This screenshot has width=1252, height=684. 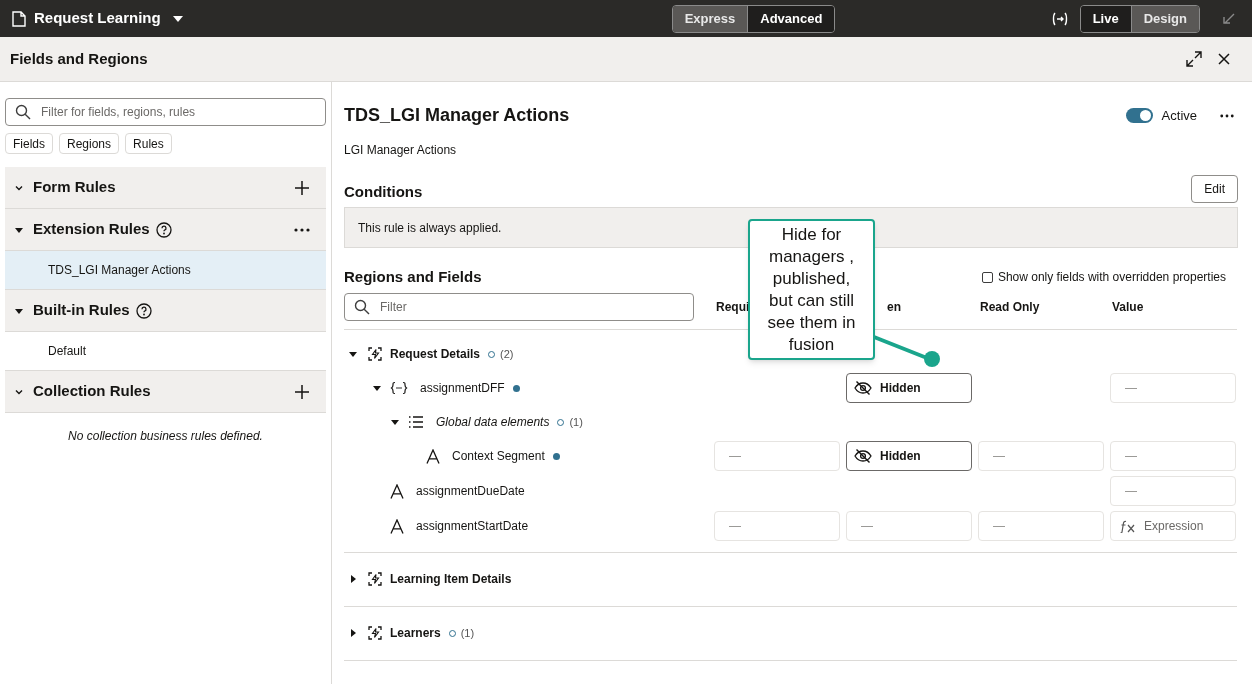 I want to click on region-name: Learning Item Details, so click(x=451, y=579).